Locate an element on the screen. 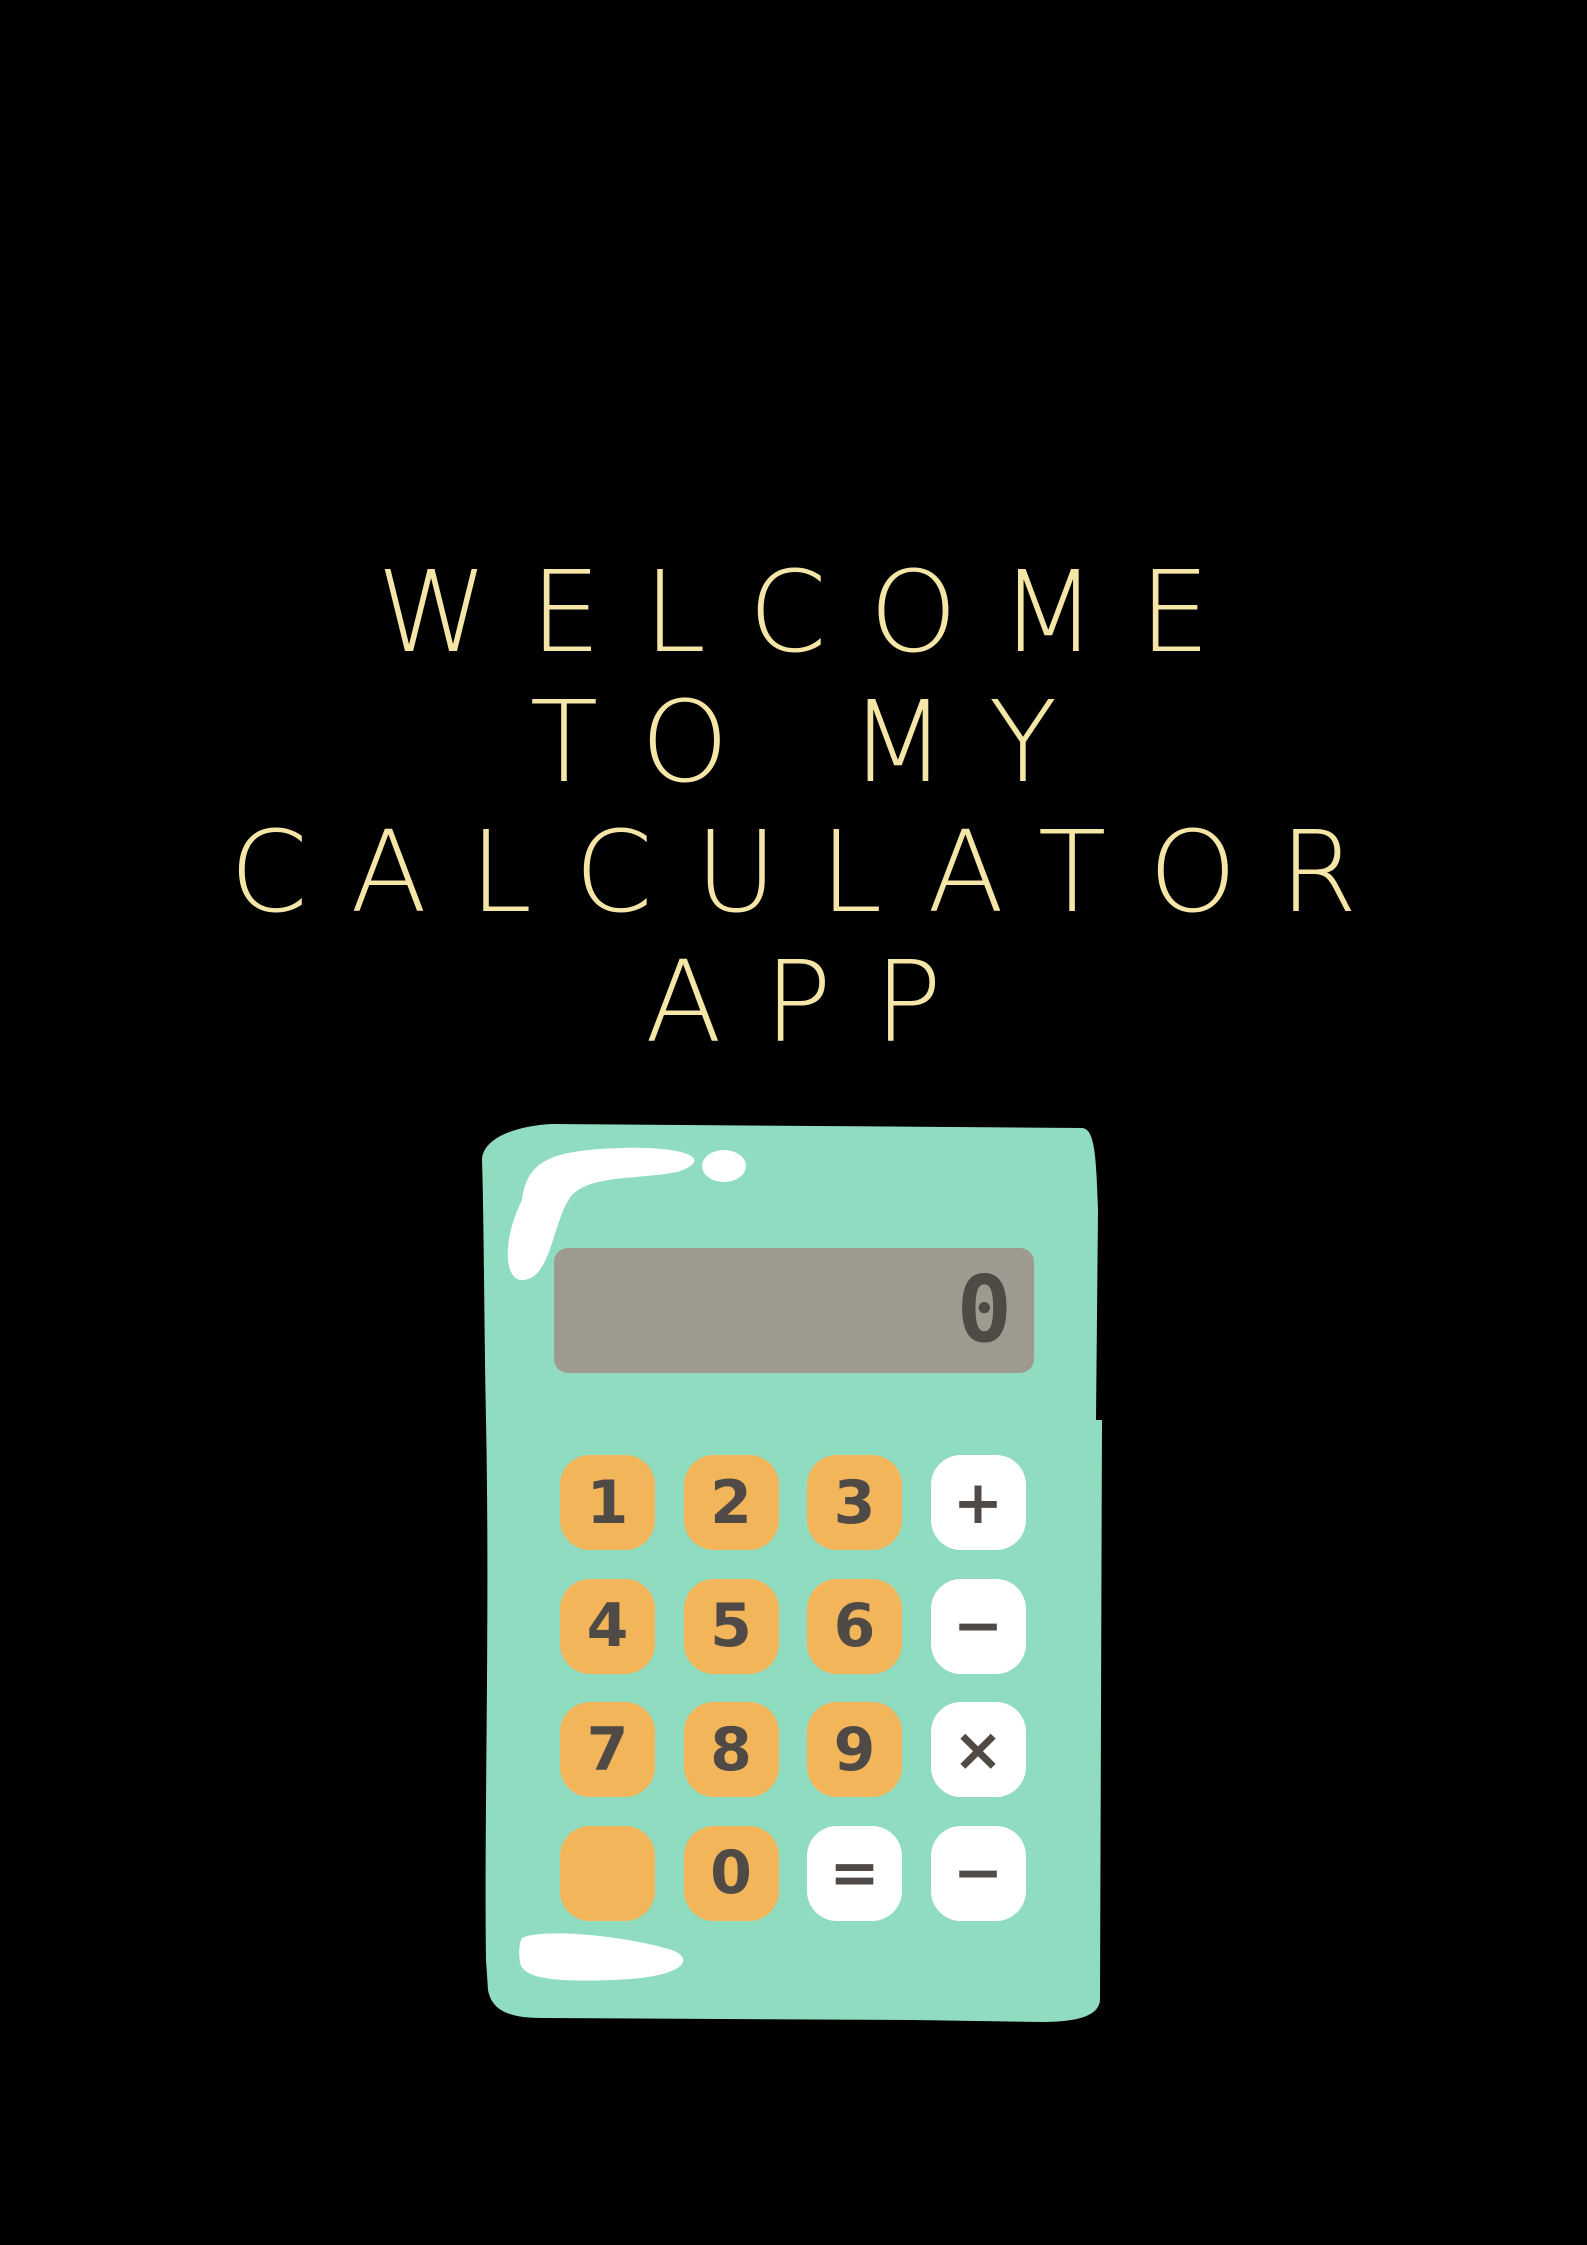  key-multiply-button: × is located at coordinates (978, 1749).